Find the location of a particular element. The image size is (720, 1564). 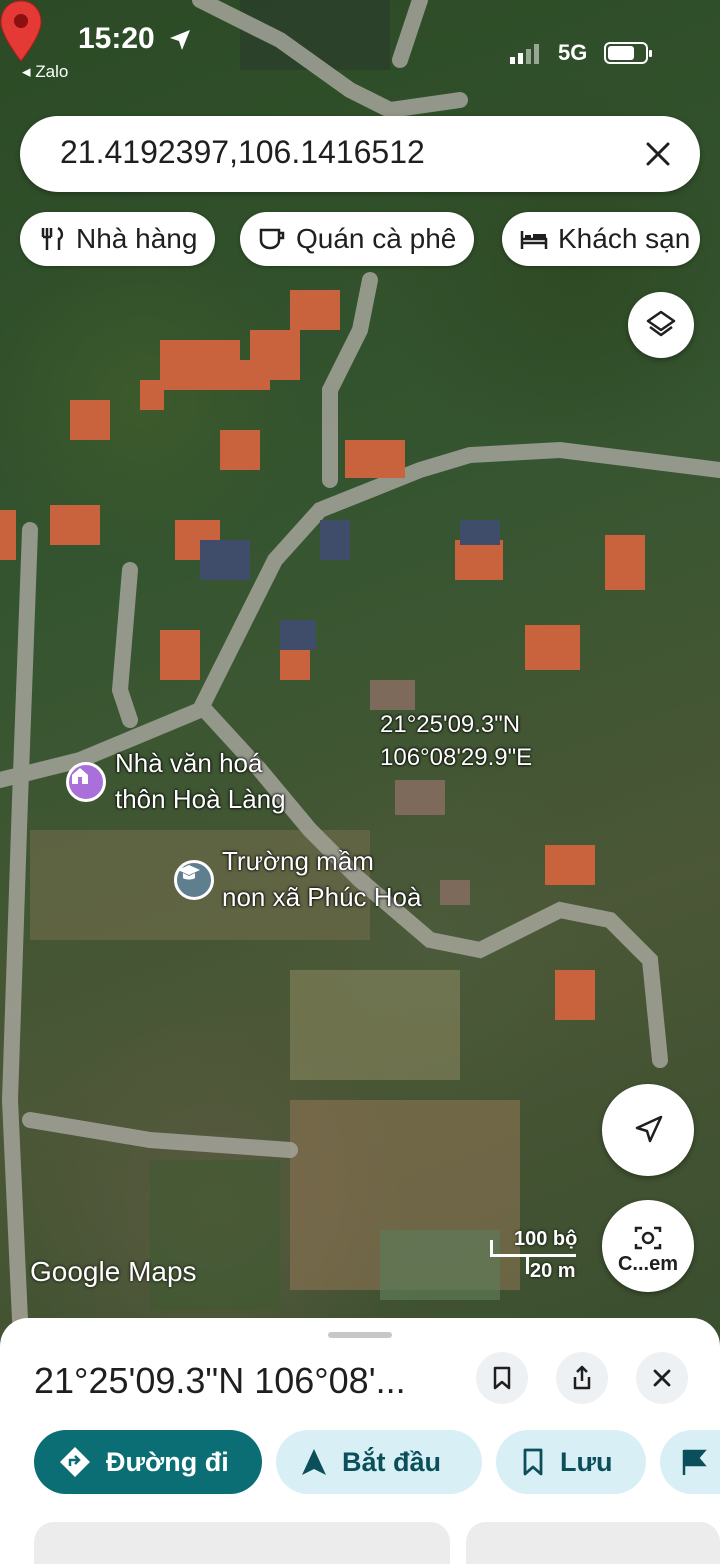

save-icon-button is located at coordinates (502, 1378).